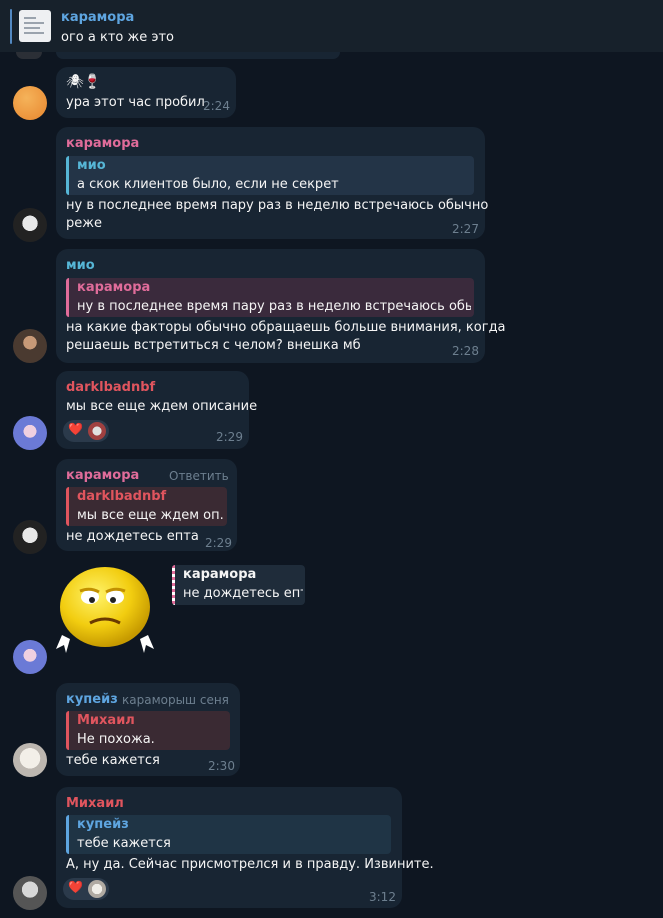  Describe the element at coordinates (92, 699) in the screenshot. I see `sender-name: купейз` at that location.